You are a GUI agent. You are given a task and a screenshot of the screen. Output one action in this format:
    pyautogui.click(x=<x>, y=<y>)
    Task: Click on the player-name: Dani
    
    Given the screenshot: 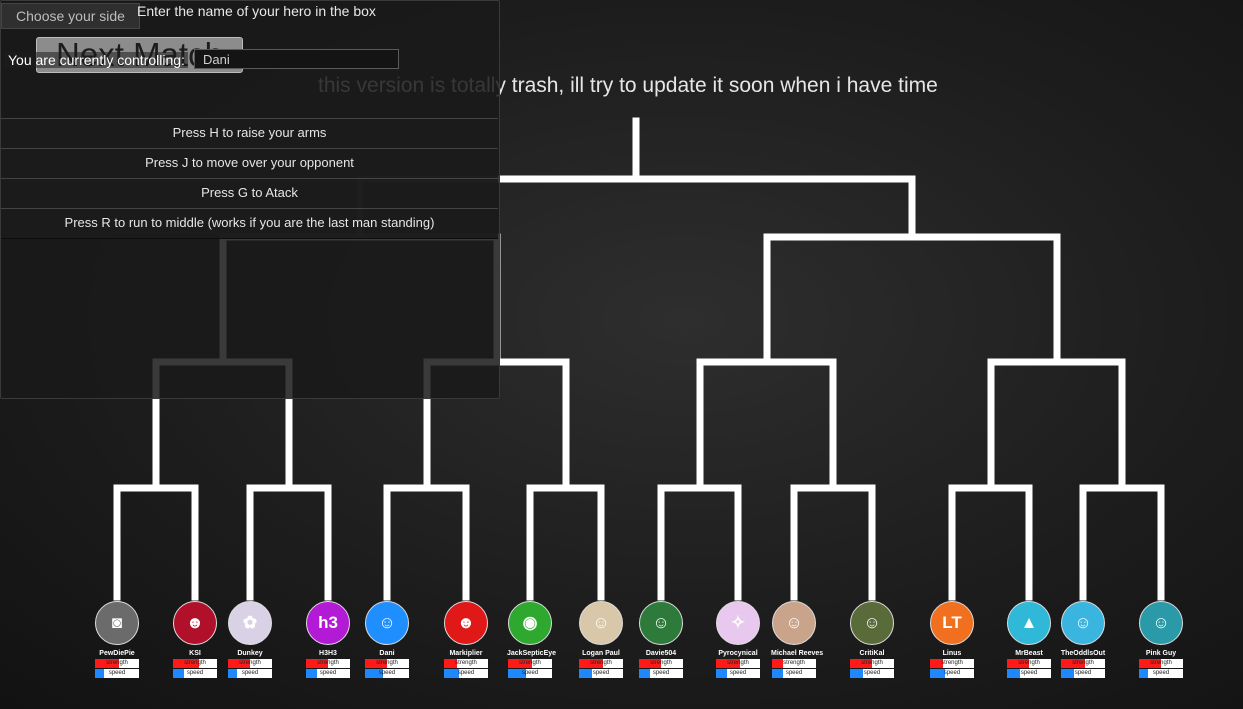 What is the action you would take?
    pyautogui.click(x=387, y=653)
    